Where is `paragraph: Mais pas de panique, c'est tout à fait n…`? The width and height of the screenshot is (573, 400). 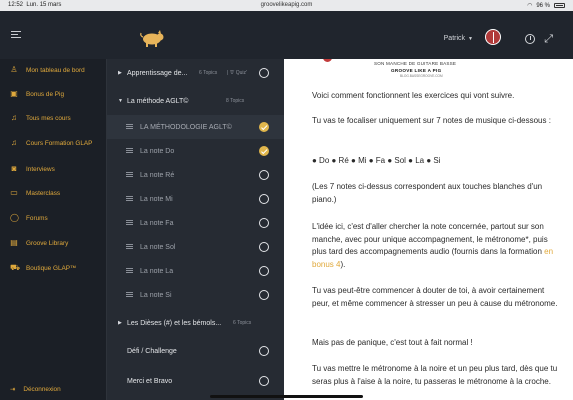 paragraph: Mais pas de panique, c'est tout à fait n… is located at coordinates (392, 342).